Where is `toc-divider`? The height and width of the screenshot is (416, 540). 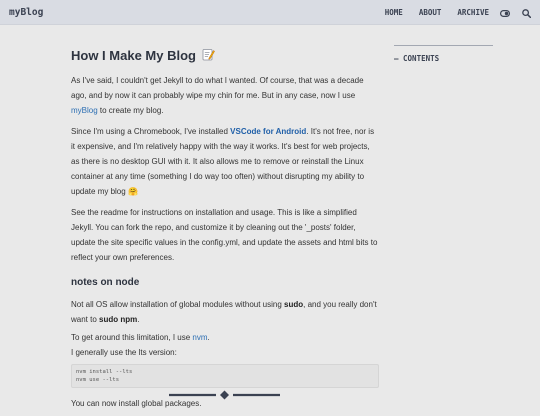 toc-divider is located at coordinates (443, 45).